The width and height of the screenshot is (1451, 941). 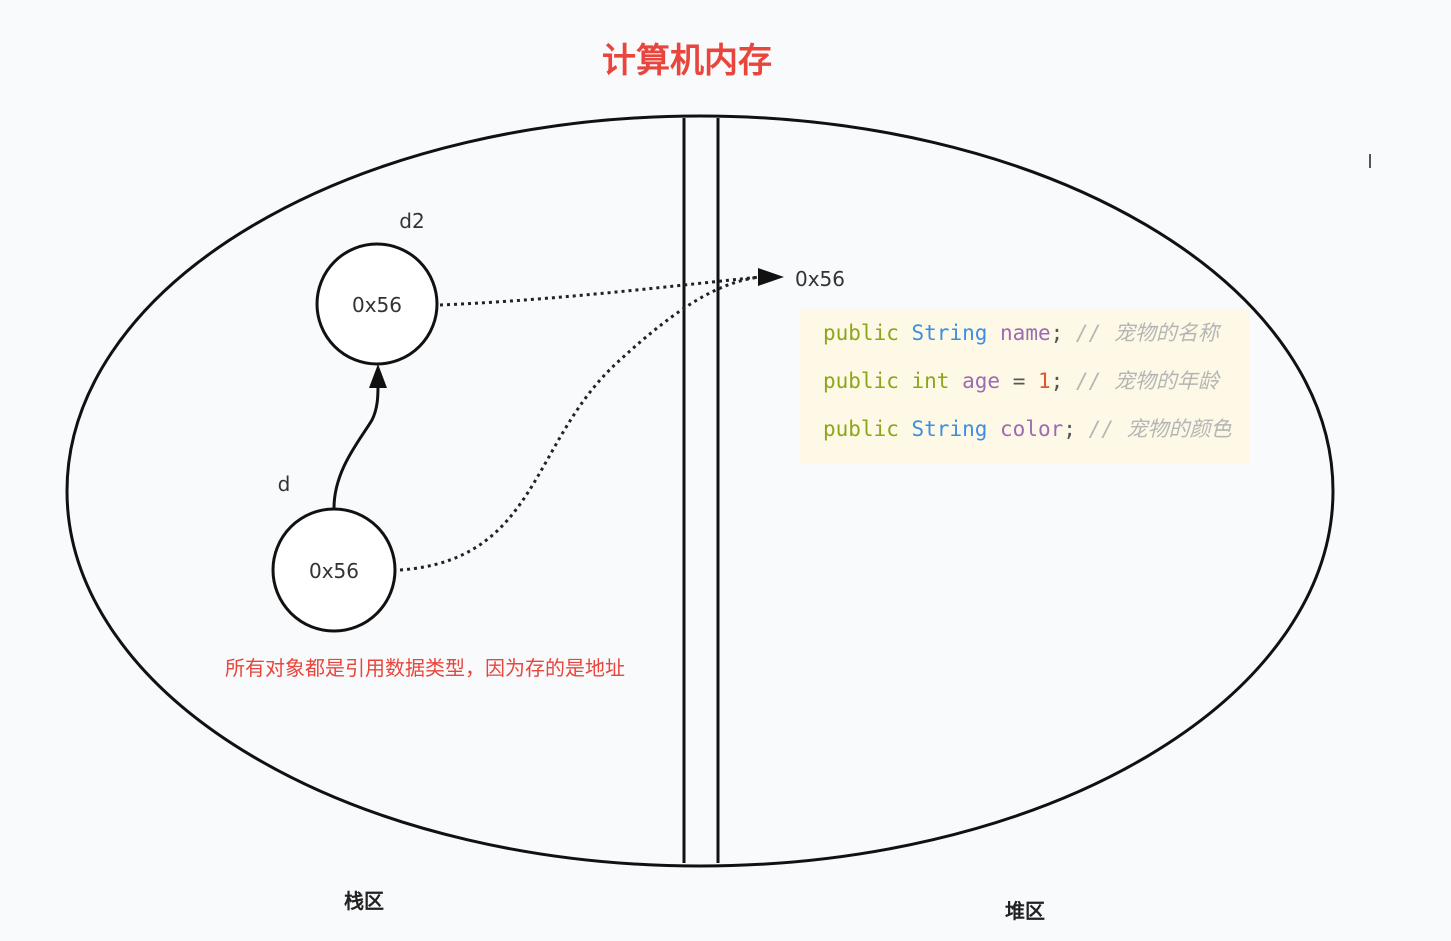 What do you see at coordinates (687, 61) in the screenshot?
I see `diagram-title: 计算机内存` at bounding box center [687, 61].